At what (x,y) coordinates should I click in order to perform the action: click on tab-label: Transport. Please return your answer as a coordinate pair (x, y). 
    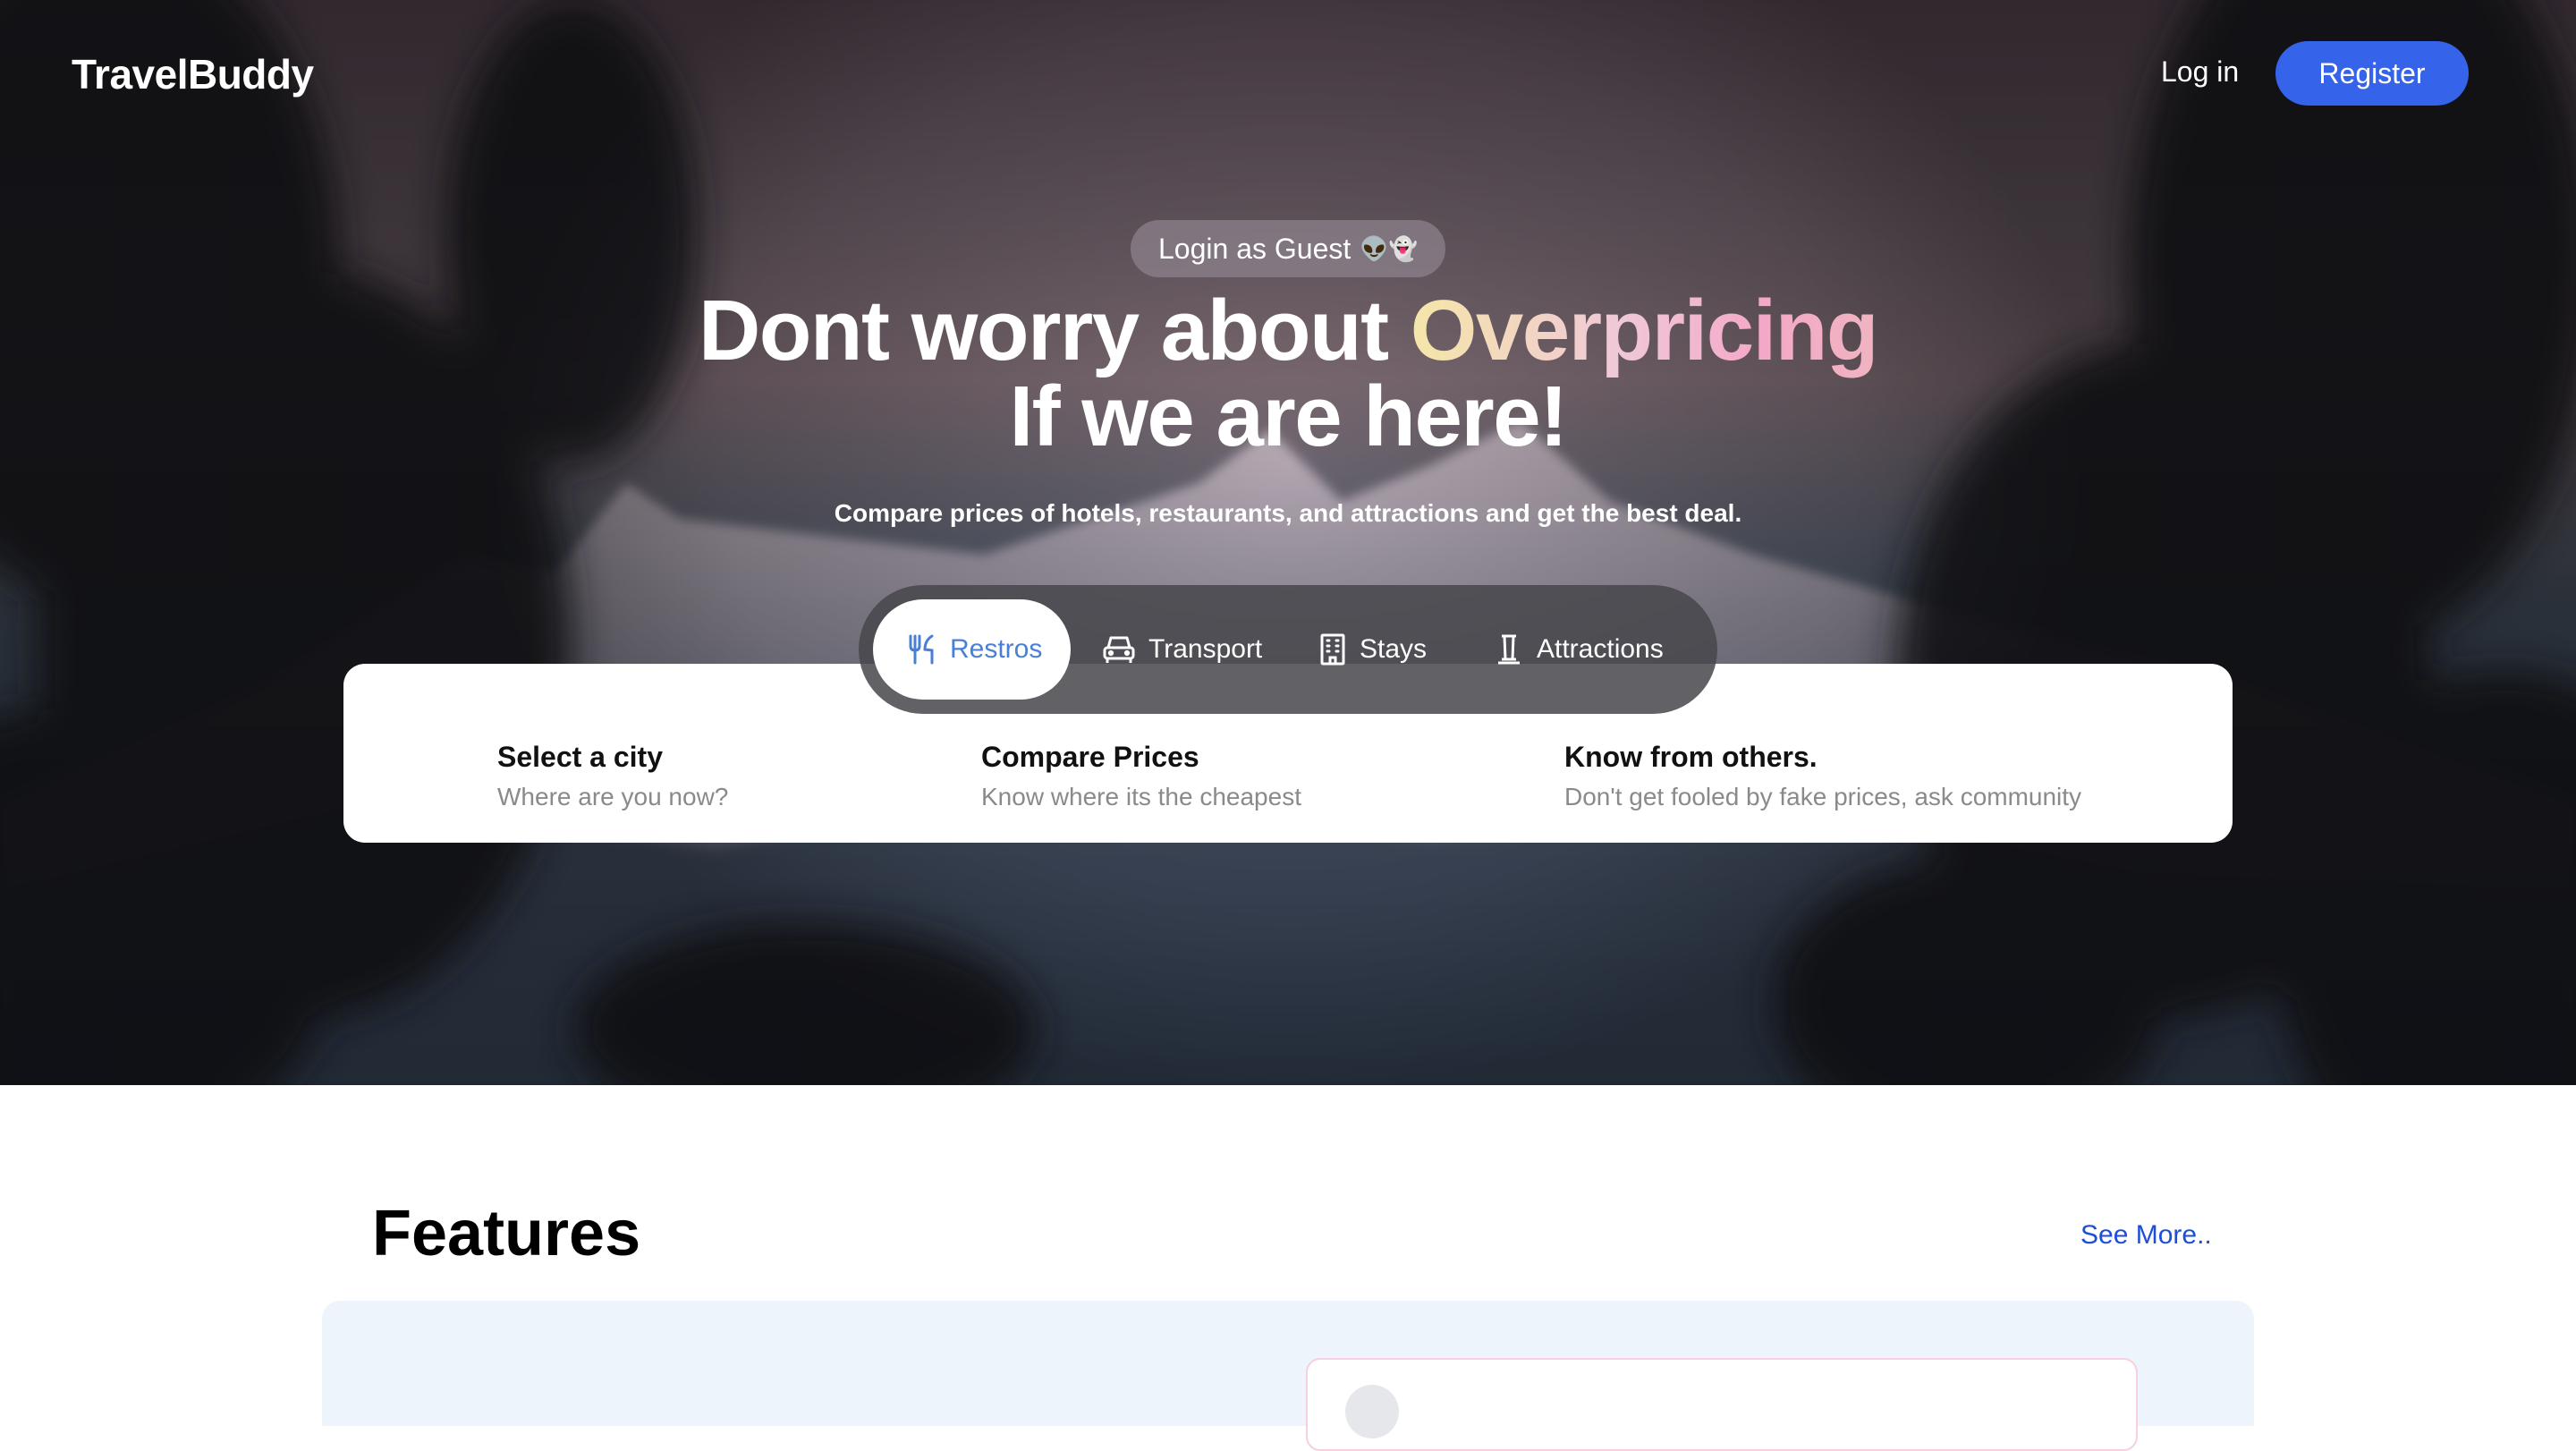
    Looking at the image, I should click on (1205, 649).